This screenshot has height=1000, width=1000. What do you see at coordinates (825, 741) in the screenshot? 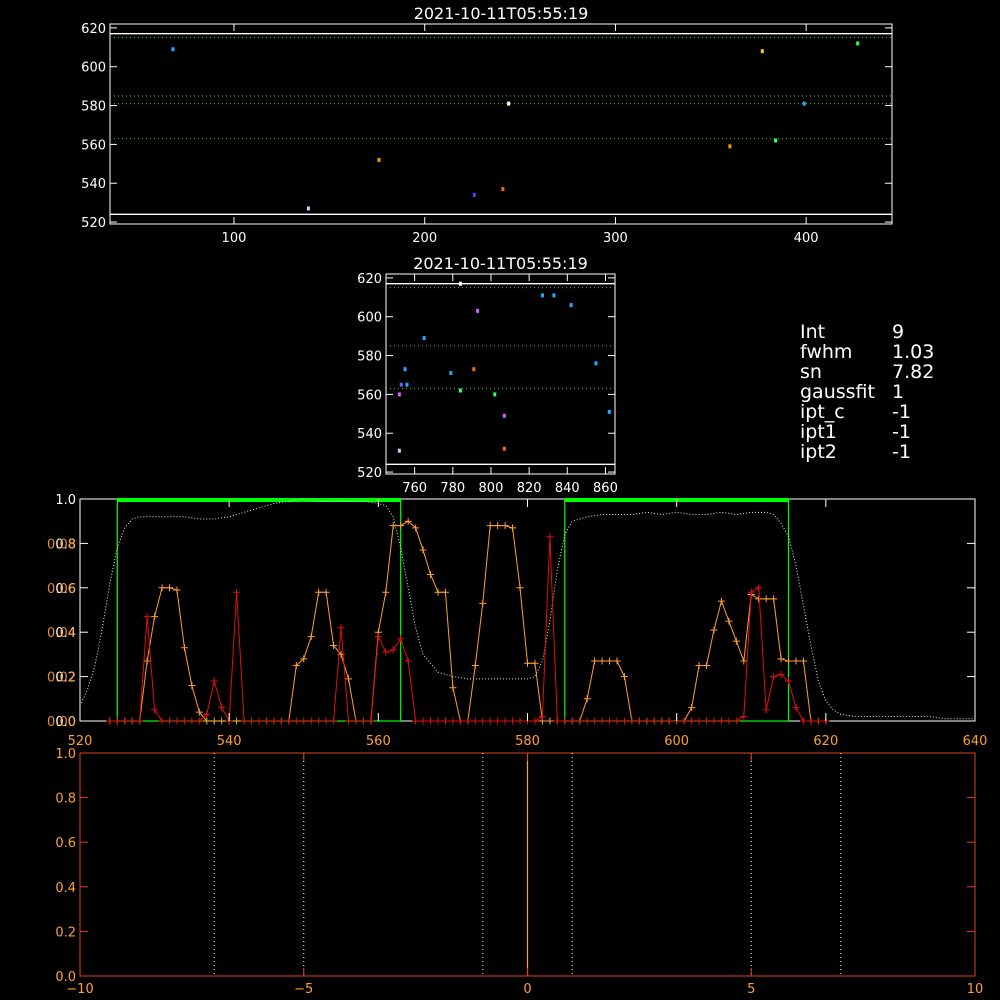
I see `x-tick-label: 620` at bounding box center [825, 741].